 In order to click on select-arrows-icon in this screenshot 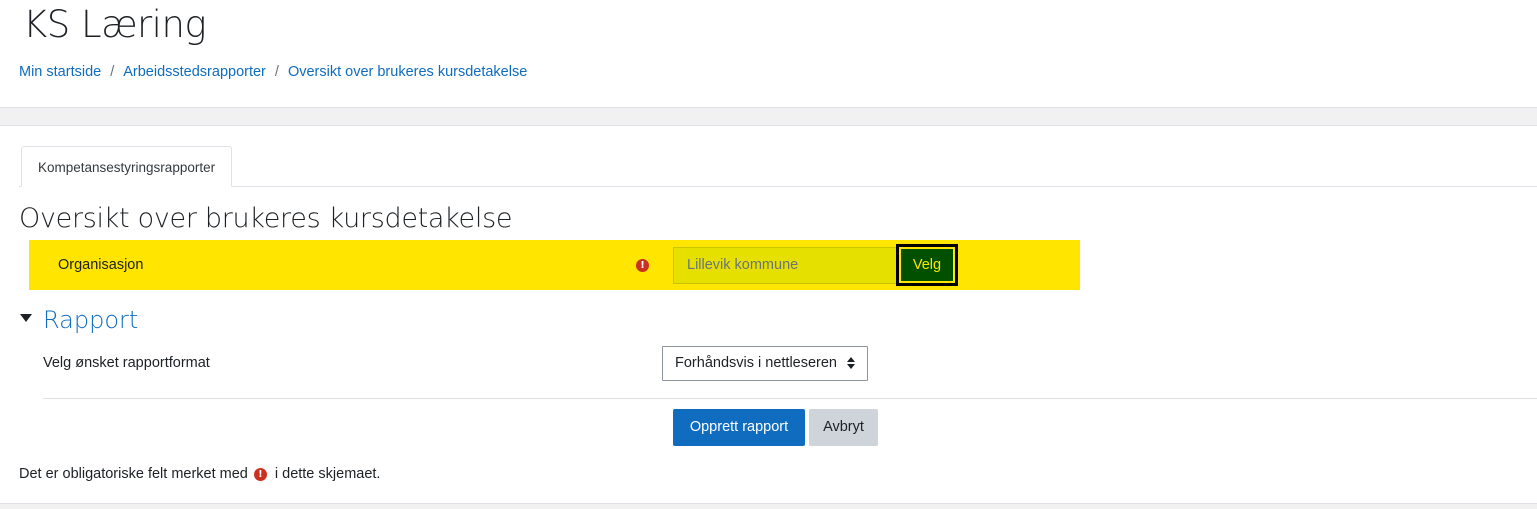, I will do `click(851, 363)`.